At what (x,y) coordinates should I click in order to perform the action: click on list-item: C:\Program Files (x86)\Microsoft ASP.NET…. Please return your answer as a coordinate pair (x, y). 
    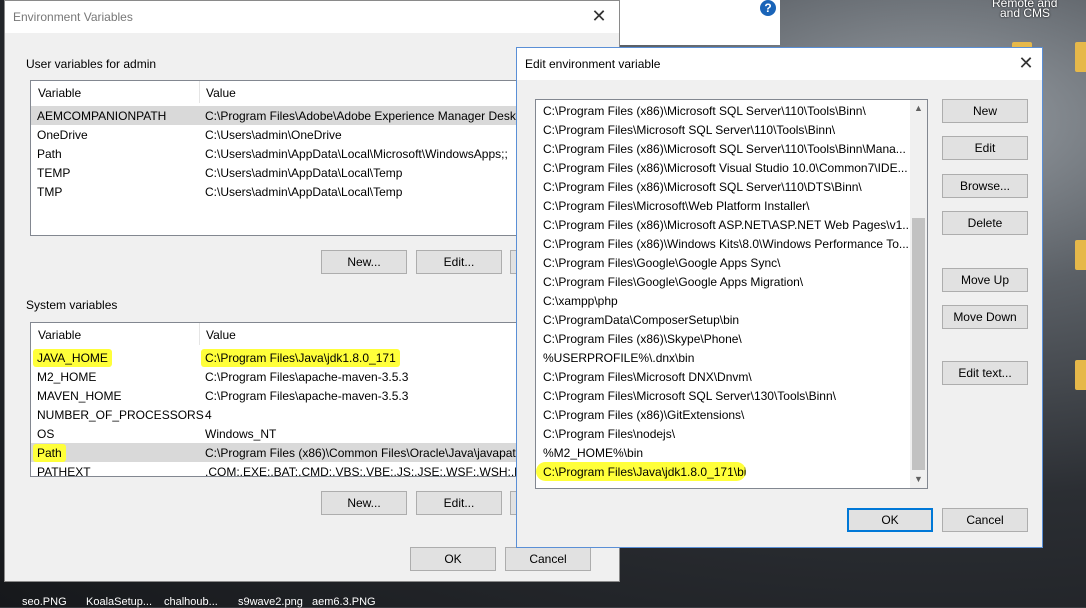
    Looking at the image, I should click on (722, 224).